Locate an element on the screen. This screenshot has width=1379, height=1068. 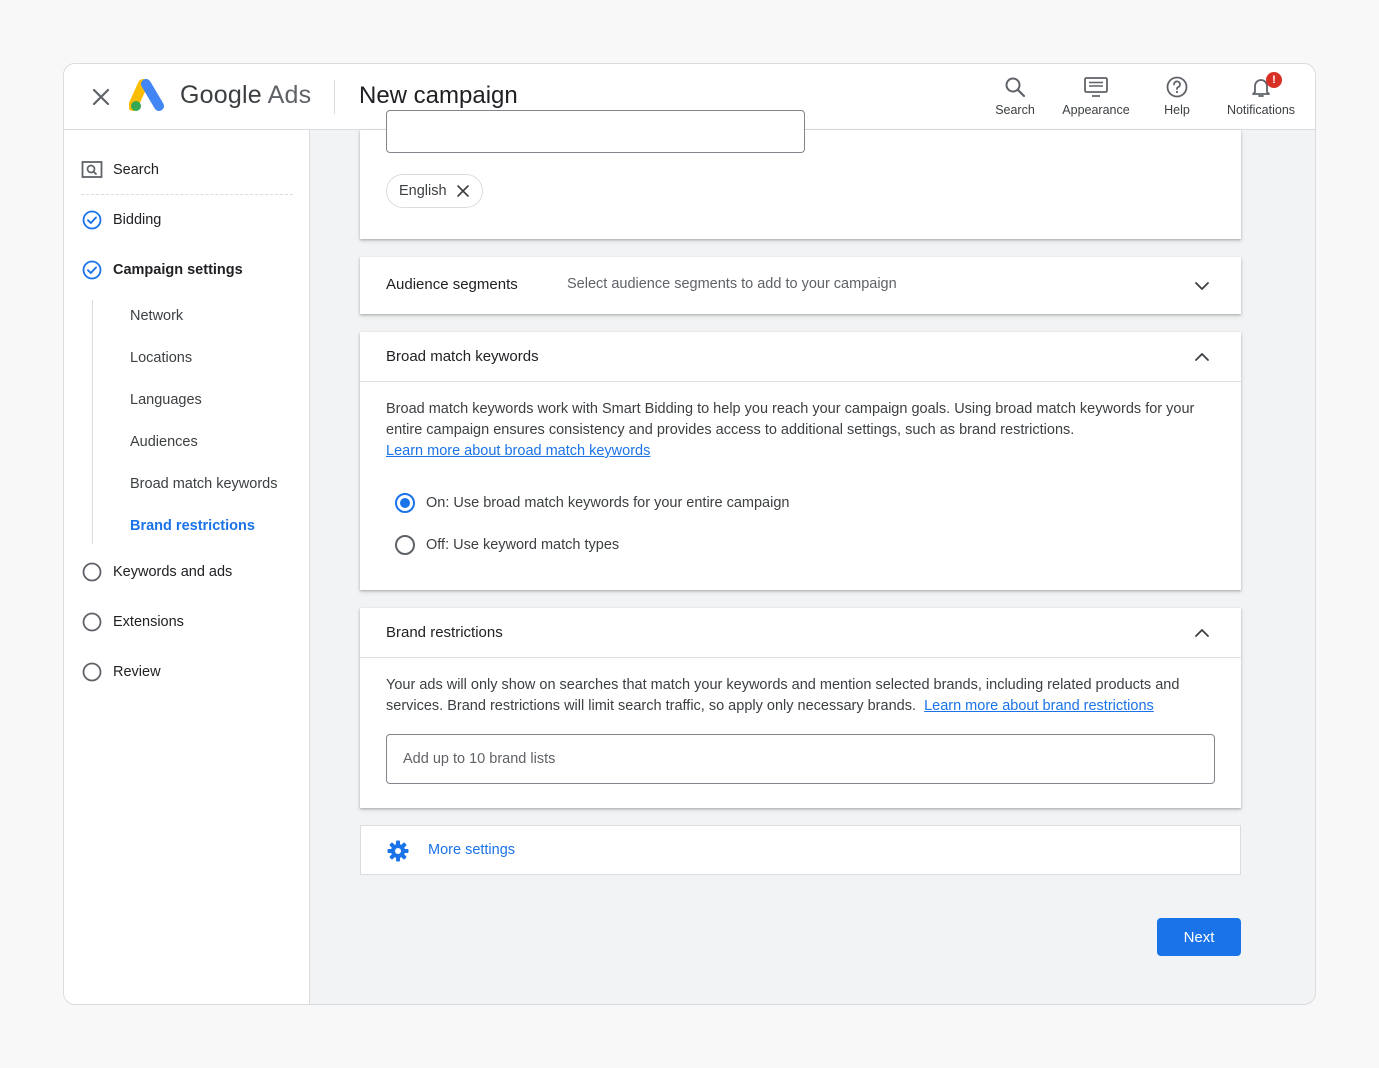
languages-card: English is located at coordinates (800, 174).